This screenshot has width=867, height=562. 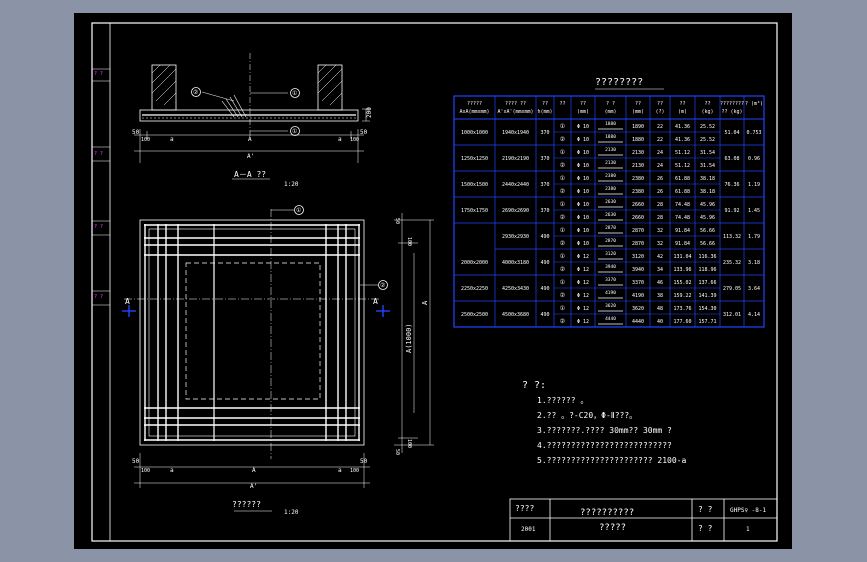 What do you see at coordinates (638, 231) in the screenshot?
I see `table-bar-len: 2870` at bounding box center [638, 231].